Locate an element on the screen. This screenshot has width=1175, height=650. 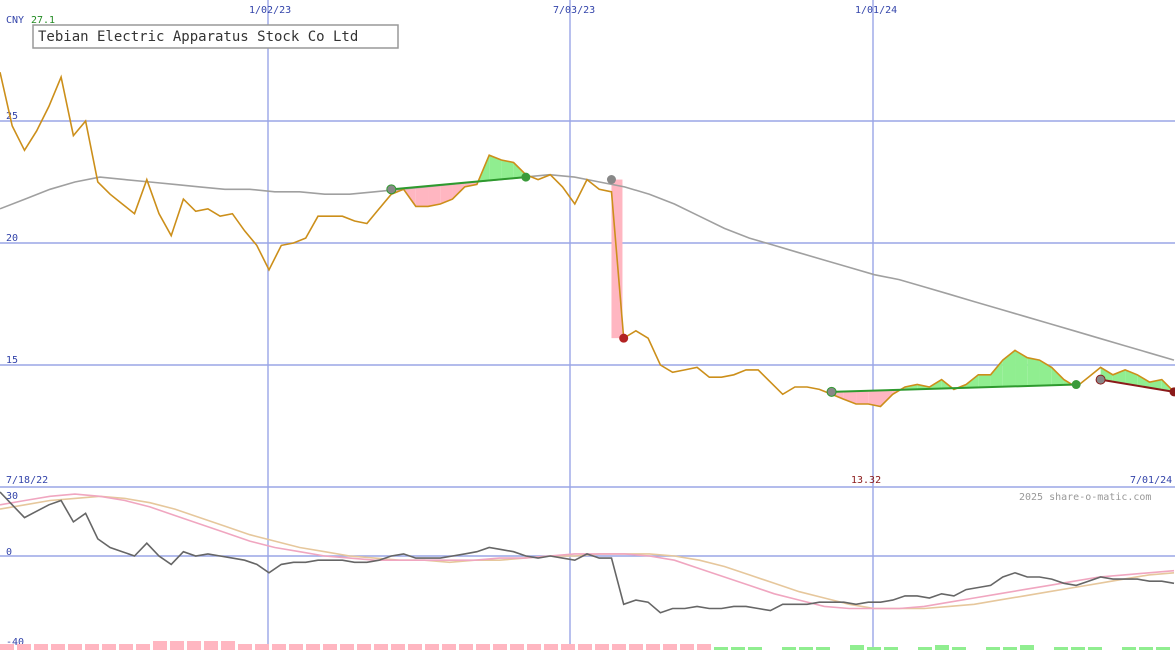
volume-bars is located at coordinates (585, 645).